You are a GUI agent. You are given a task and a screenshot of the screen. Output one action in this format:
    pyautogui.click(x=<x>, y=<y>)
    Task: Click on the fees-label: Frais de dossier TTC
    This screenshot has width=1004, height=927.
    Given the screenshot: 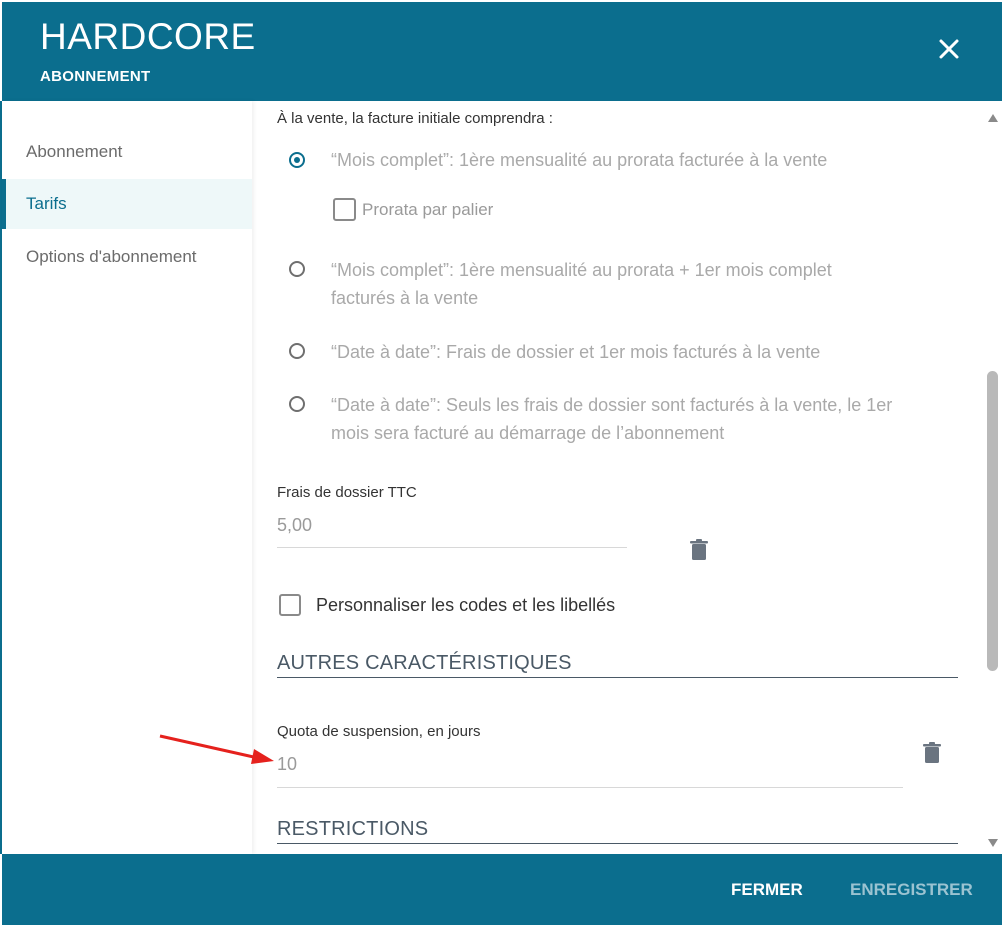 What is the action you would take?
    pyautogui.click(x=347, y=492)
    